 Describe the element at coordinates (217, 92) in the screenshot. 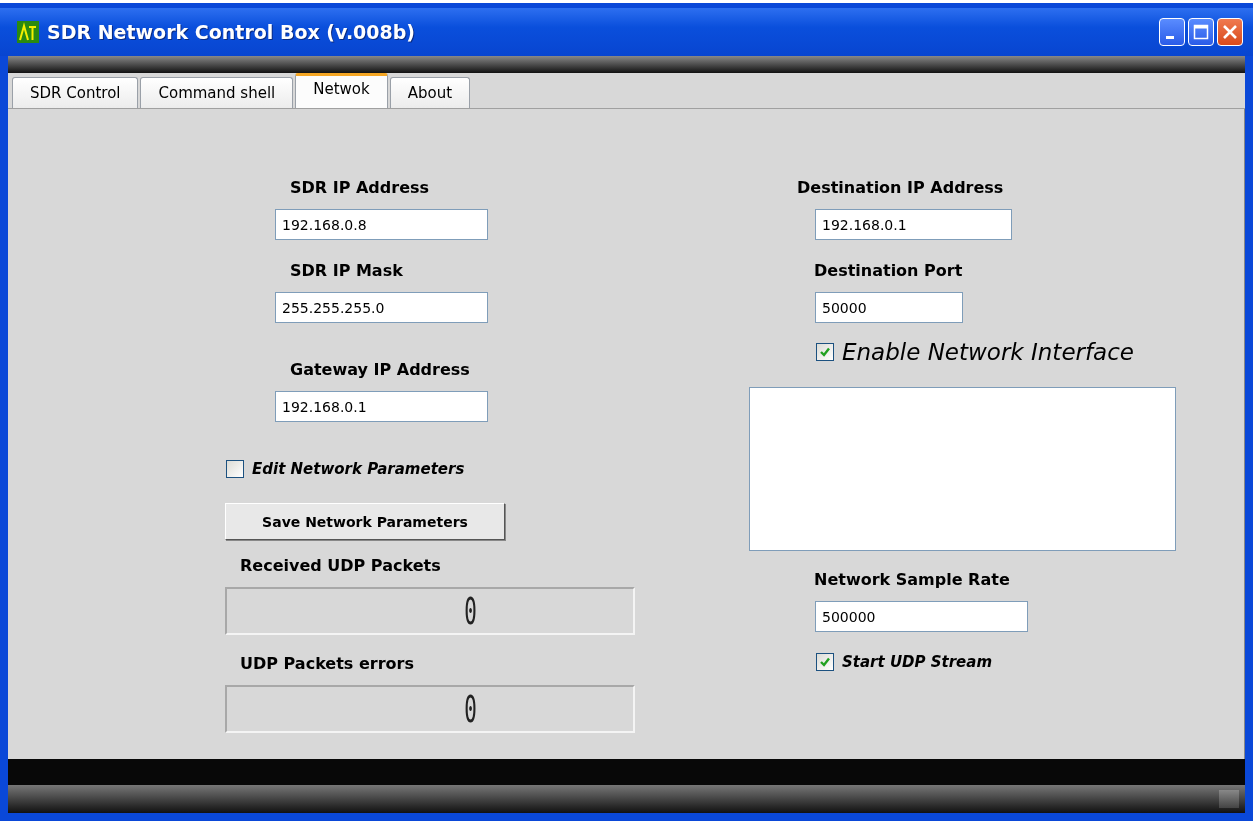

I see `tab: Command shell` at that location.